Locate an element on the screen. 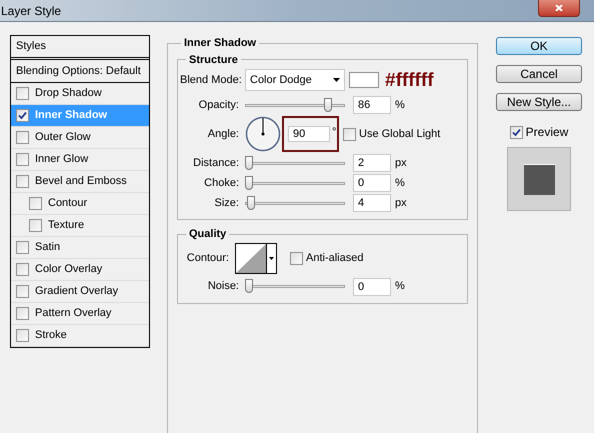 Image resolution: width=594 pixels, height=433 pixels. style-list-item: Contour is located at coordinates (80, 204).